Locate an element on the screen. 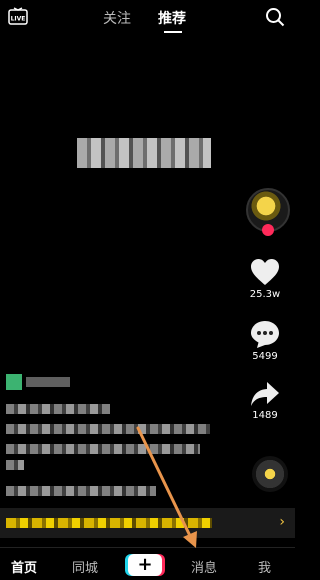 The width and height of the screenshot is (320, 580). share-icon is located at coordinates (265, 394).